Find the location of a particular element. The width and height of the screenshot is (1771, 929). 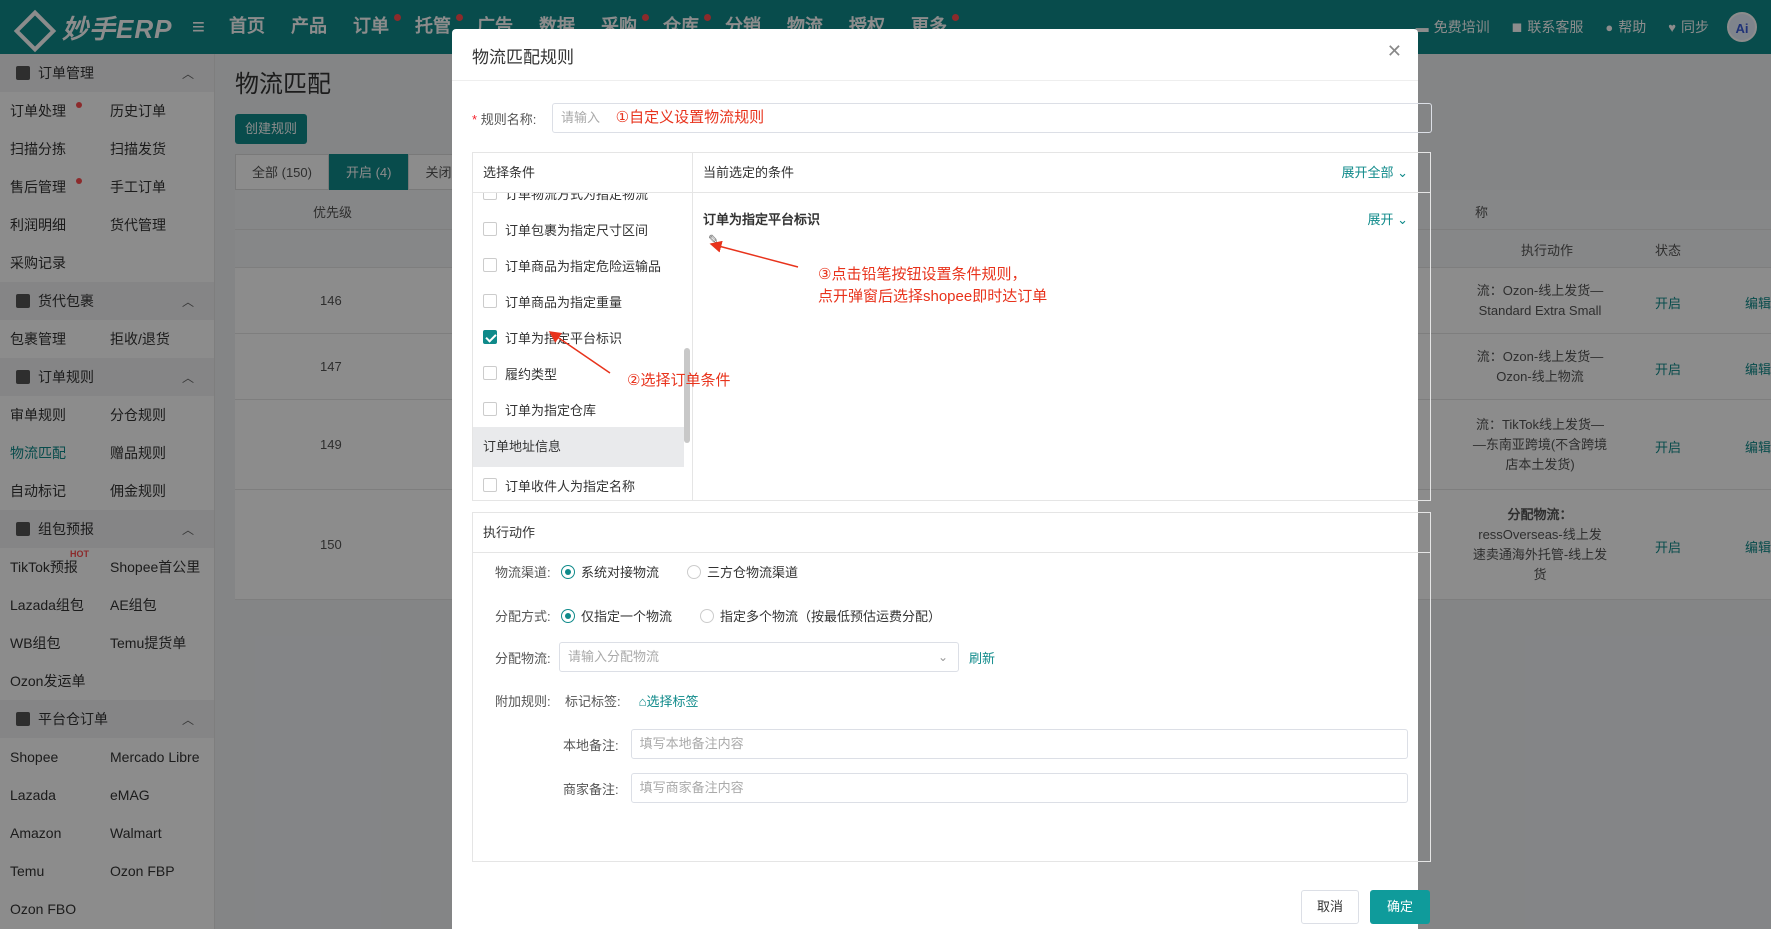

assign-row: 分配方式: 仅指定一个物流 指定多个物流（按最低预估运费分配） is located at coordinates (732, 615).